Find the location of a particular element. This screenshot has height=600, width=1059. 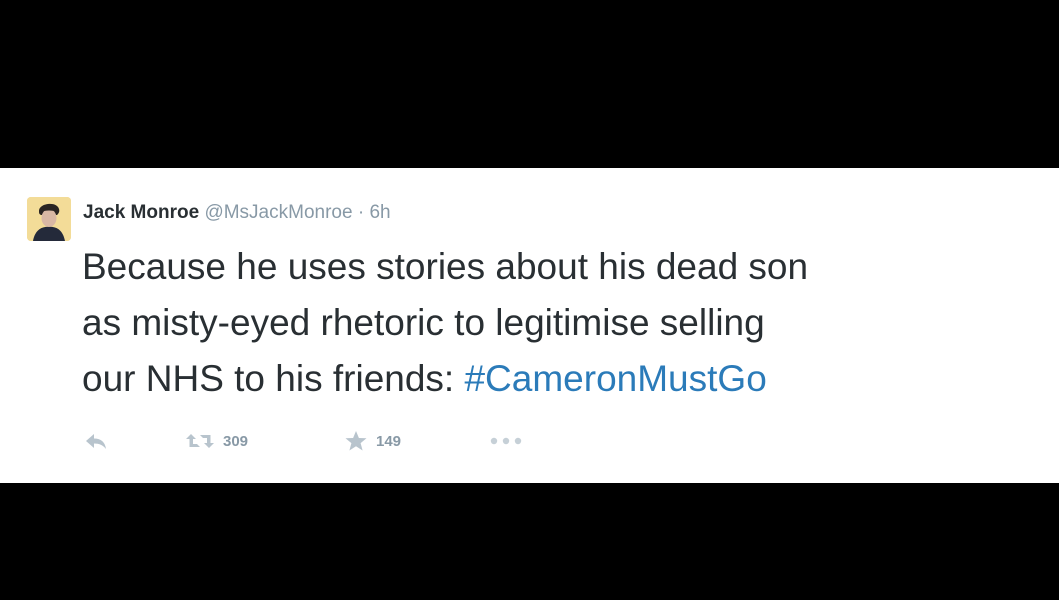

reply-button is located at coordinates (96, 441).